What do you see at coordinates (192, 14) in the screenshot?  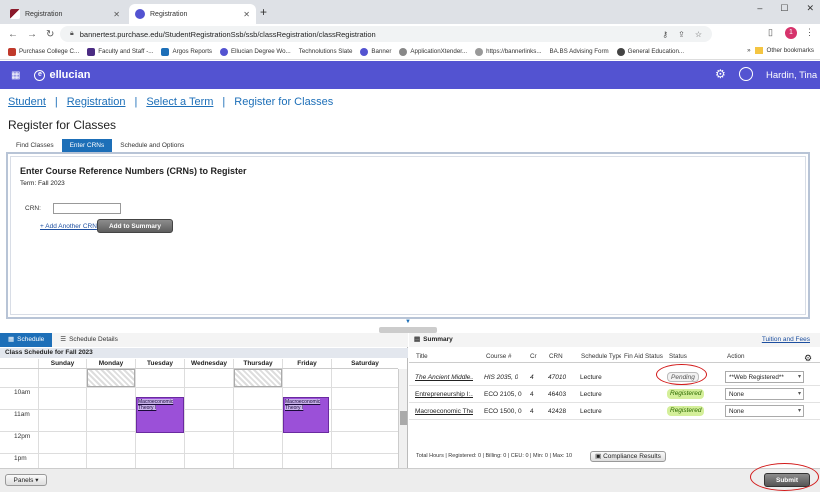 I see `browser-tab-active: Registration ✕` at bounding box center [192, 14].